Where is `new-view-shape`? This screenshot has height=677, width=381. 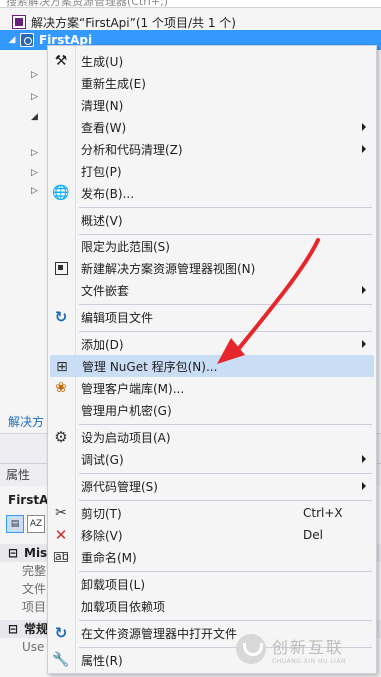
new-view-shape is located at coordinates (61, 268).